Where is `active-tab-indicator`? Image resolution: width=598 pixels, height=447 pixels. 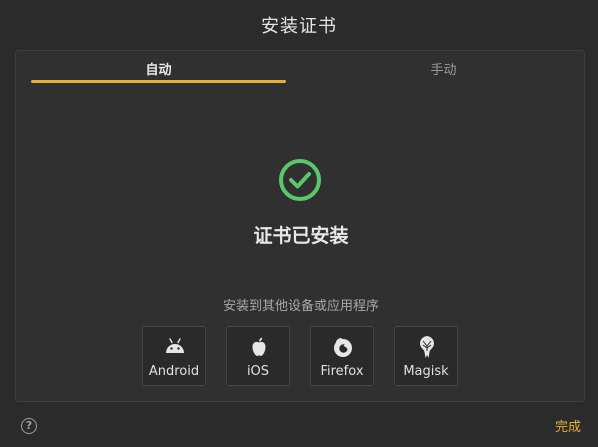
active-tab-indicator is located at coordinates (158, 81).